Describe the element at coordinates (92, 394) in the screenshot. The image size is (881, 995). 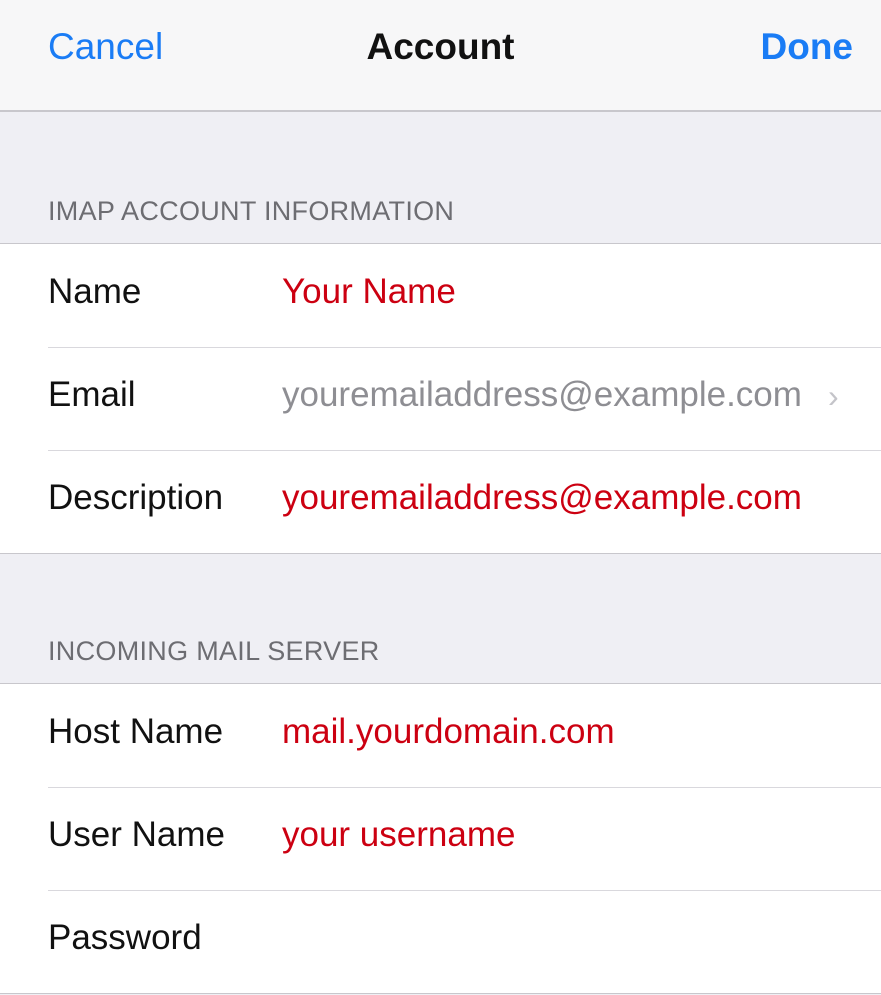
I see `email-label: Email` at that location.